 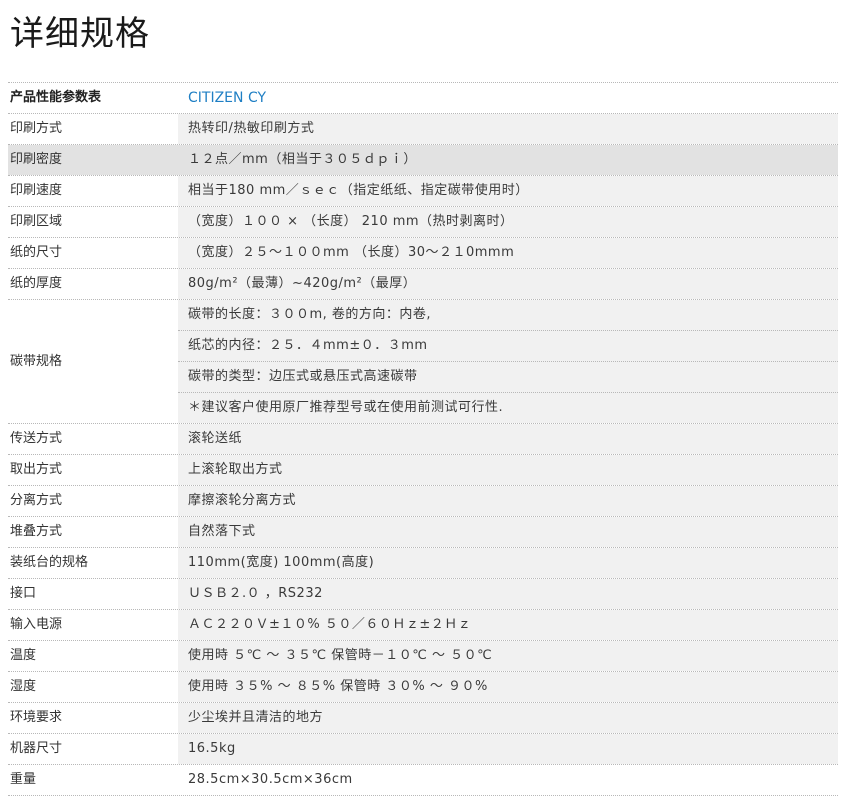 I want to click on row-value: 热转印/热敏印刷方式, so click(x=508, y=129).